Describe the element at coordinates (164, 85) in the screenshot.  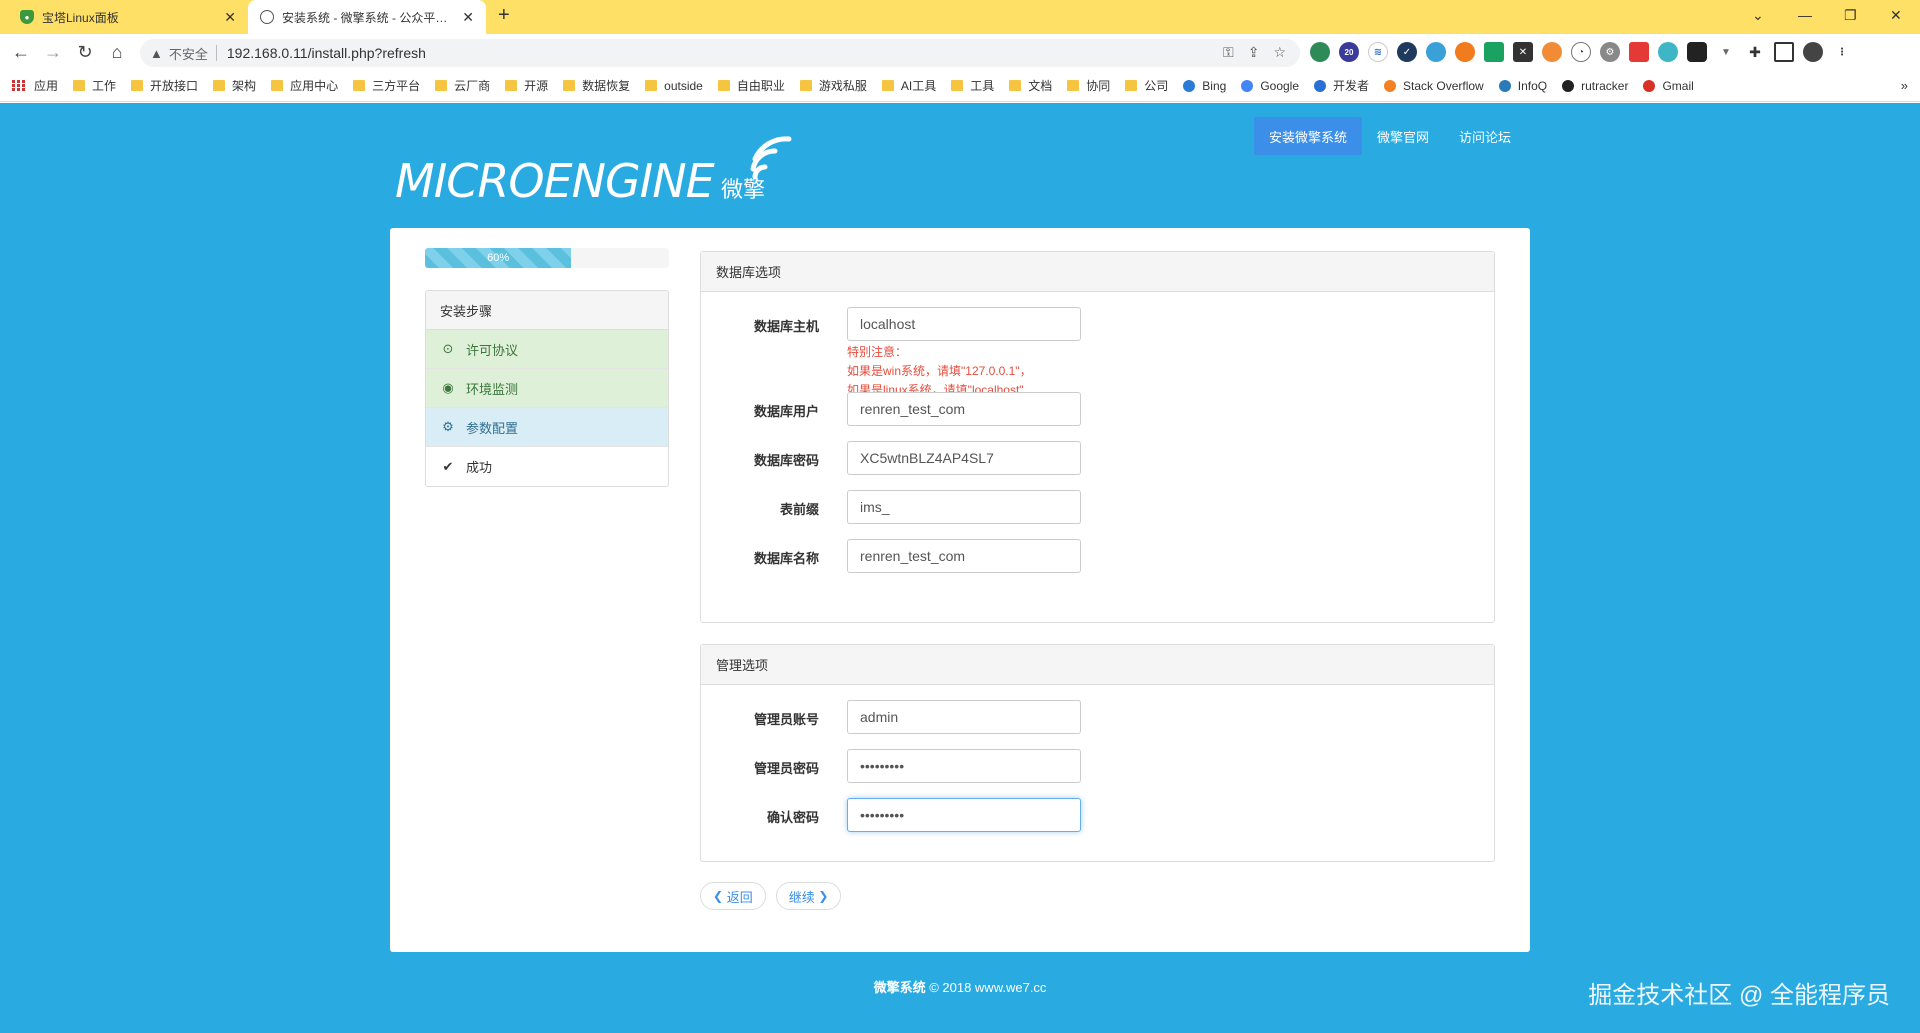
I see `bookmark-2: 开放接口` at that location.